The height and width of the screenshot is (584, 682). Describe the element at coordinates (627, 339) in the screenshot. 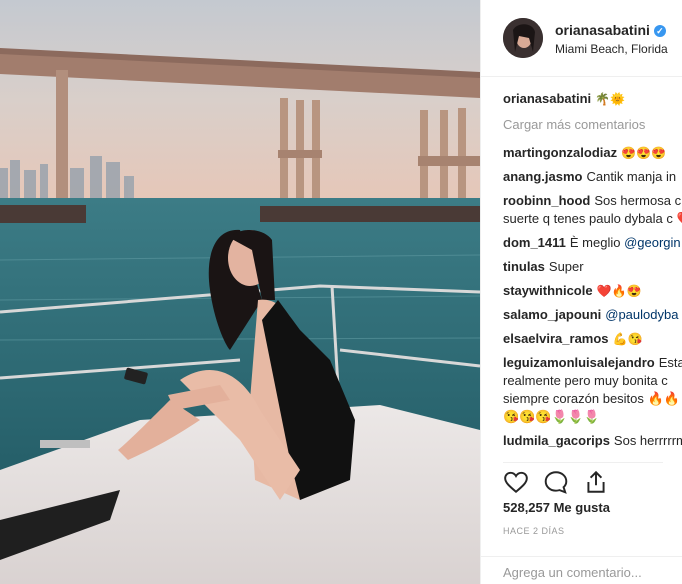

I see `comment-text: 💪😘` at that location.